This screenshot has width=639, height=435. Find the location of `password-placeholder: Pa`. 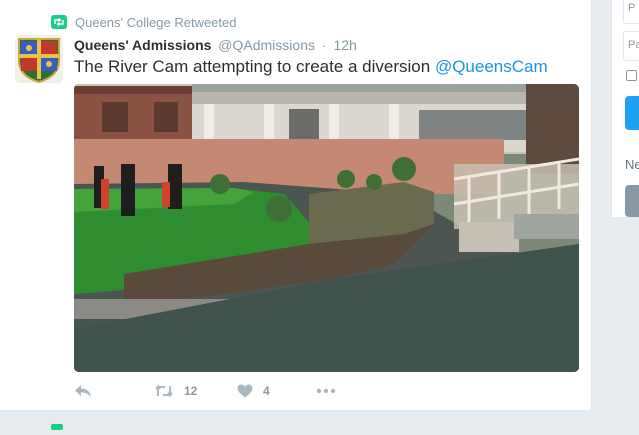

password-placeholder: Pa is located at coordinates (633, 45).